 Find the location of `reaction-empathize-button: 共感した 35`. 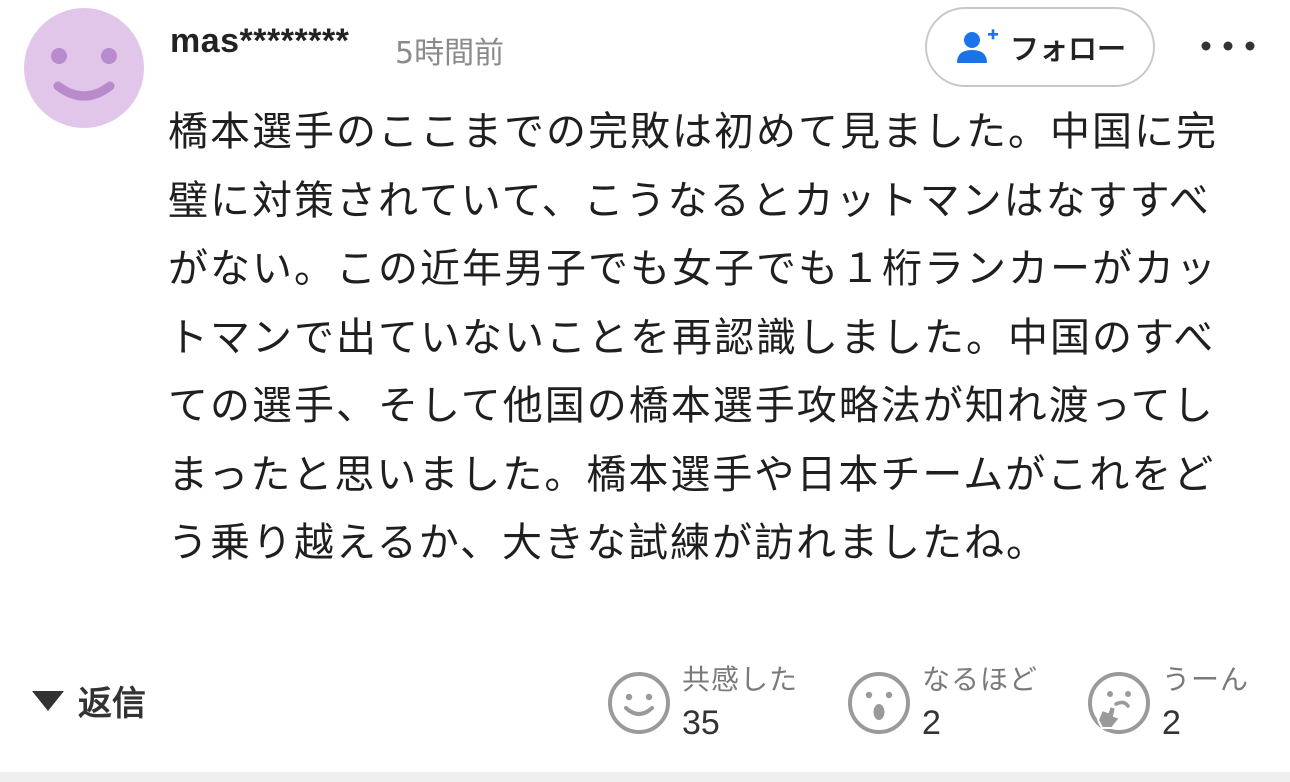

reaction-empathize-button: 共感した 35 is located at coordinates (716, 704).